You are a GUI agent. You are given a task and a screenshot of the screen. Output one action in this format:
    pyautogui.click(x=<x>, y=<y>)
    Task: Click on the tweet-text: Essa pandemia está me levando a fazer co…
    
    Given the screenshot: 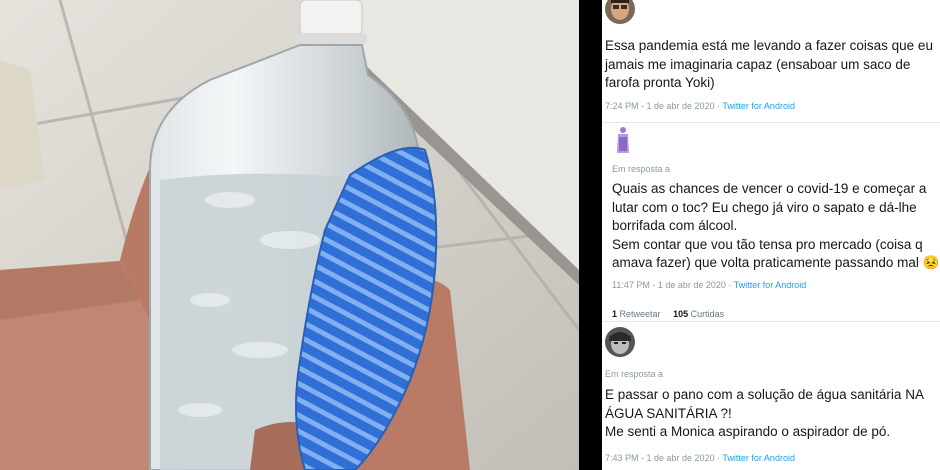 What is the action you would take?
    pyautogui.click(x=769, y=64)
    